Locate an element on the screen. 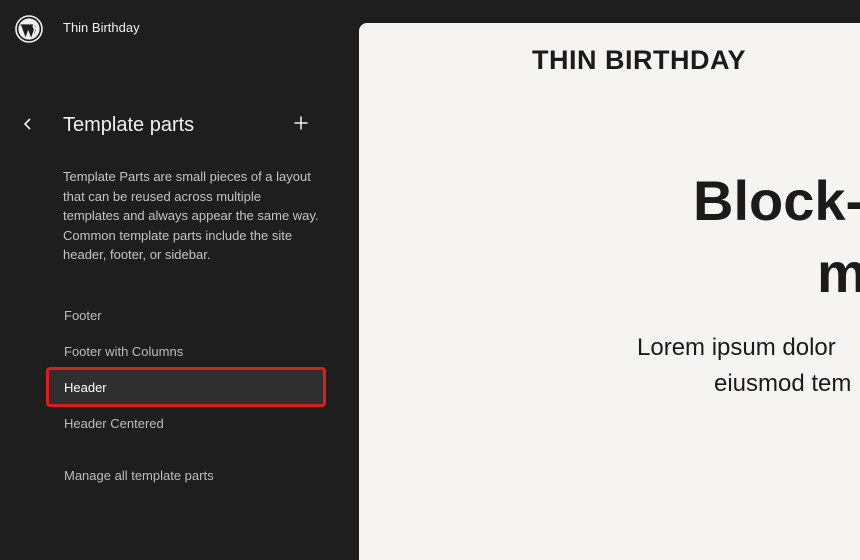  preview-heading-line-1: Block- is located at coordinates (776, 200).